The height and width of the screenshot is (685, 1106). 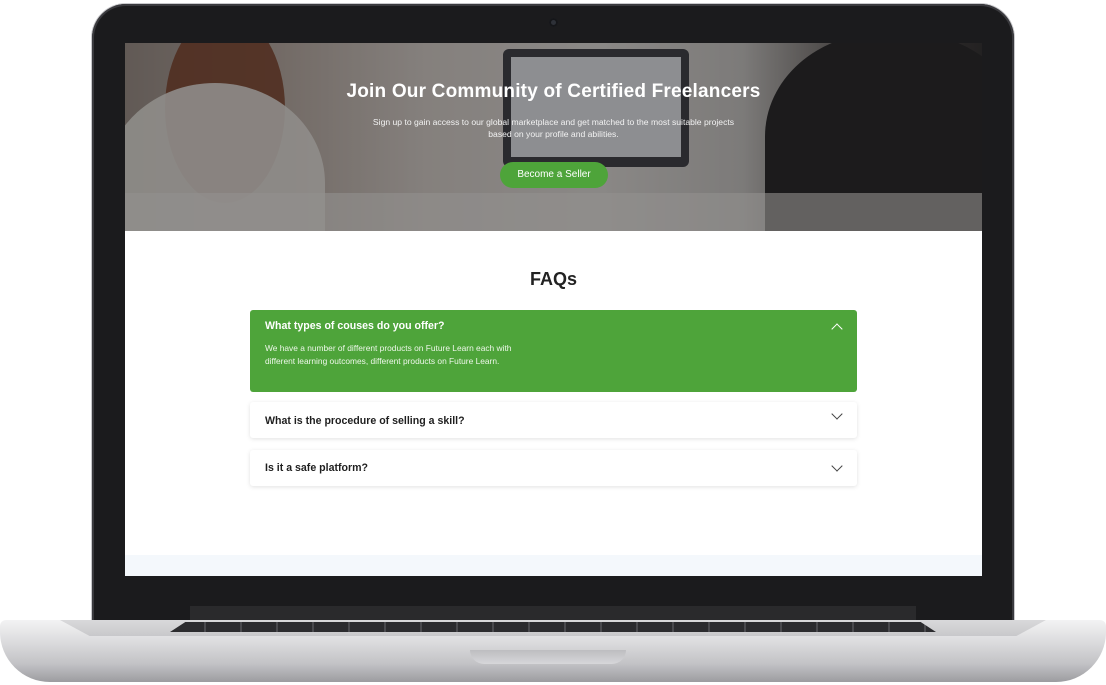 I want to click on faq-item: Is it a safe platform?, so click(x=553, y=468).